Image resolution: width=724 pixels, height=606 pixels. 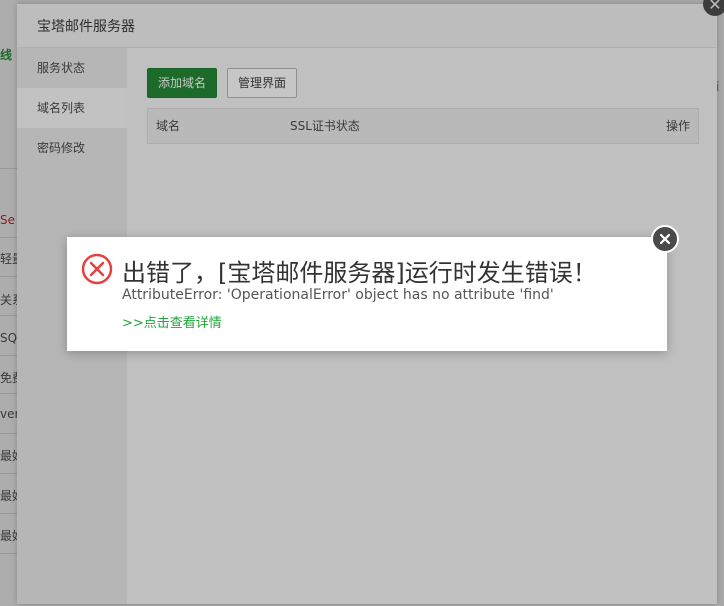 I want to click on error-icon, so click(x=97, y=269).